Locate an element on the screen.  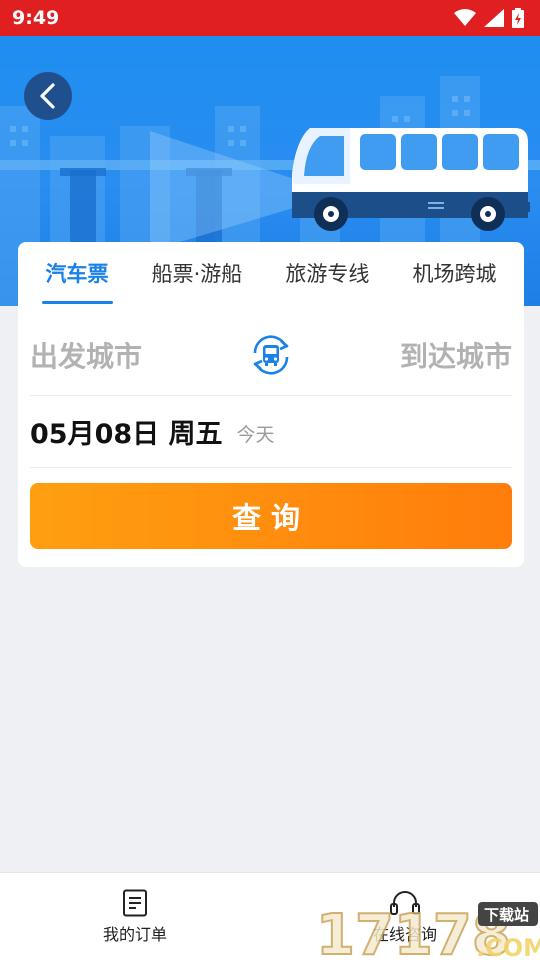
city-selector-row: 出发城市 到达城市 is located at coordinates (271, 355).